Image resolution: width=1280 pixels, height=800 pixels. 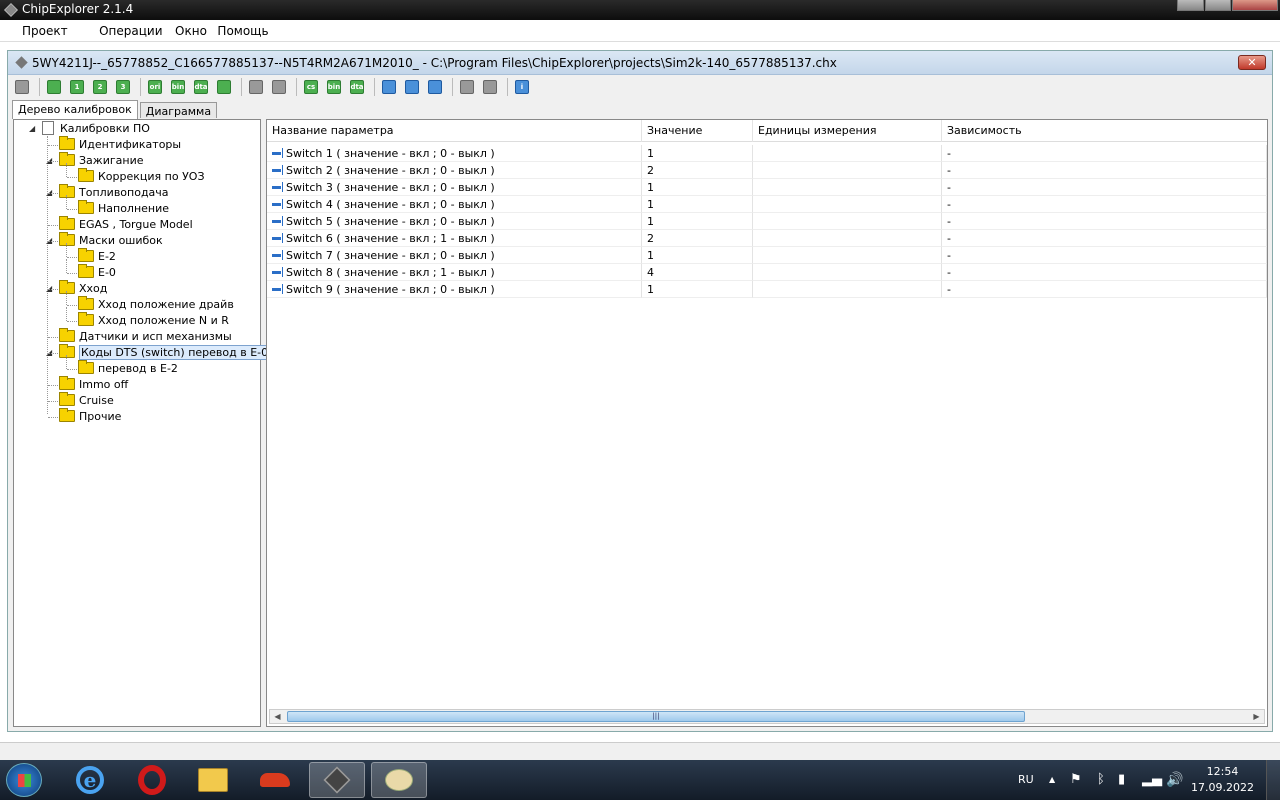 What do you see at coordinates (767, 716) in the screenshot?
I see `horizontal-scrollbar: ◀ ||| ▶` at bounding box center [767, 716].